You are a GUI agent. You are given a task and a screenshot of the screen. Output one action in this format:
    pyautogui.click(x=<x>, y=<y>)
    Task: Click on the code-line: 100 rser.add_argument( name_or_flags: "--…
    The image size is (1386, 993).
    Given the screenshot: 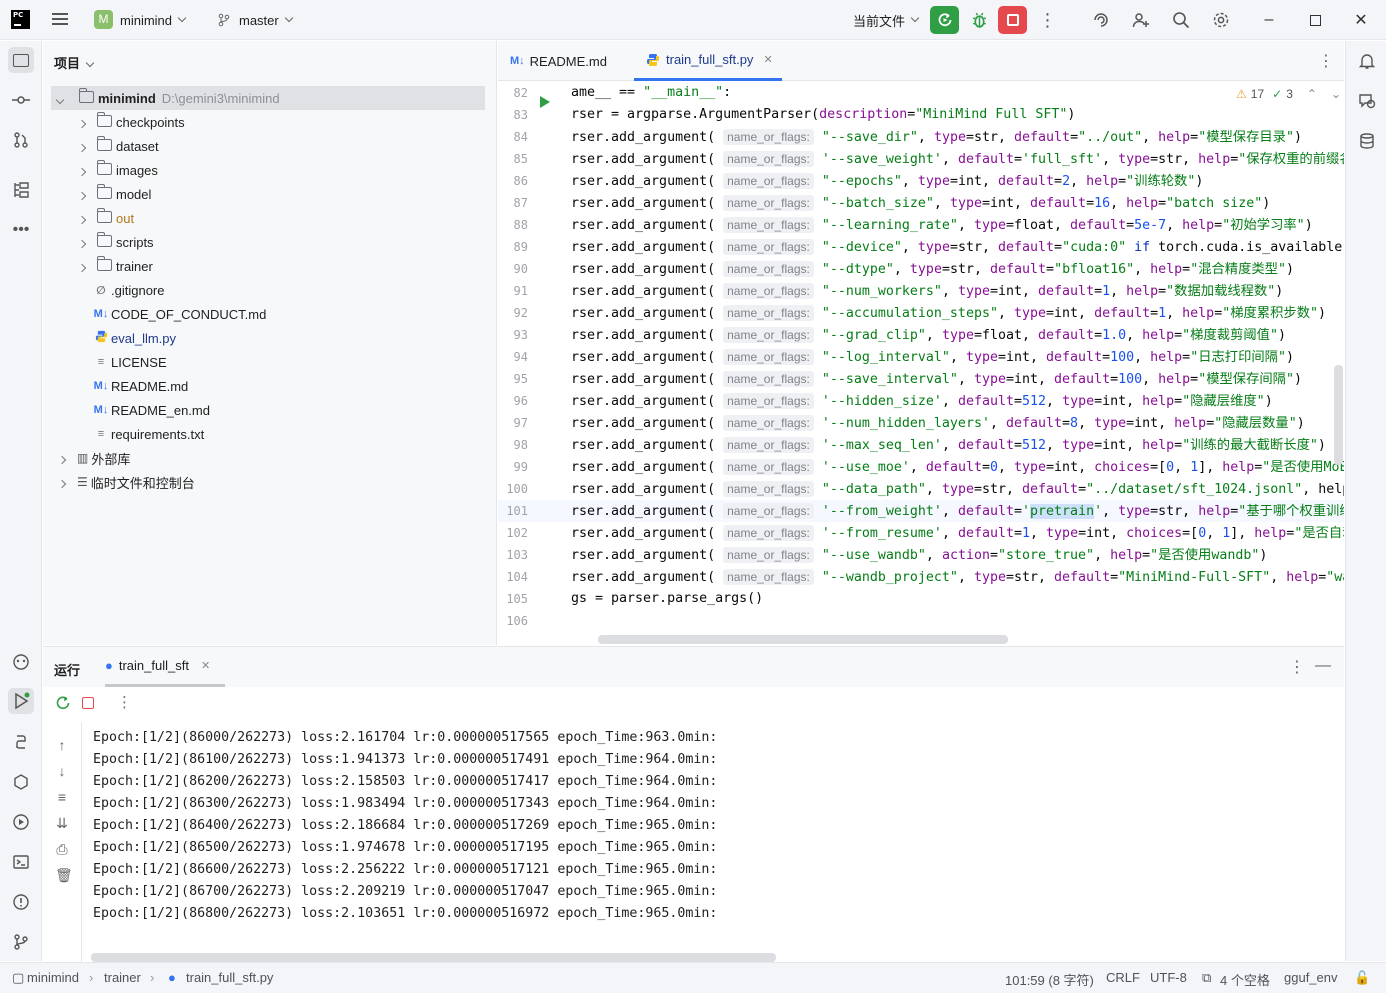 What is the action you would take?
    pyautogui.click(x=921, y=489)
    